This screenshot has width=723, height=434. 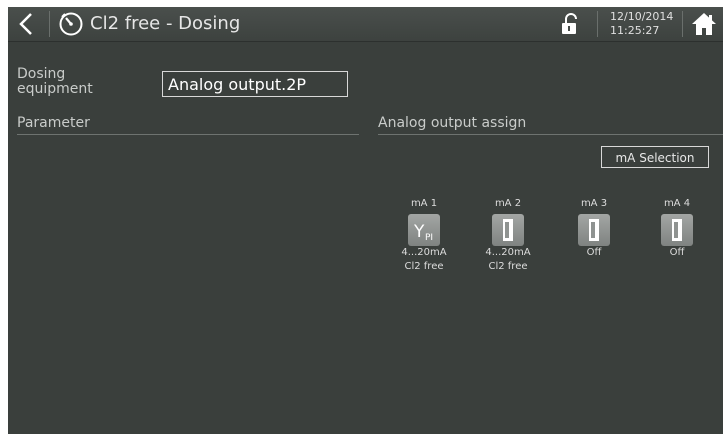 I want to click on datetime: 12/10/2014 11:25:27, so click(x=644, y=24).